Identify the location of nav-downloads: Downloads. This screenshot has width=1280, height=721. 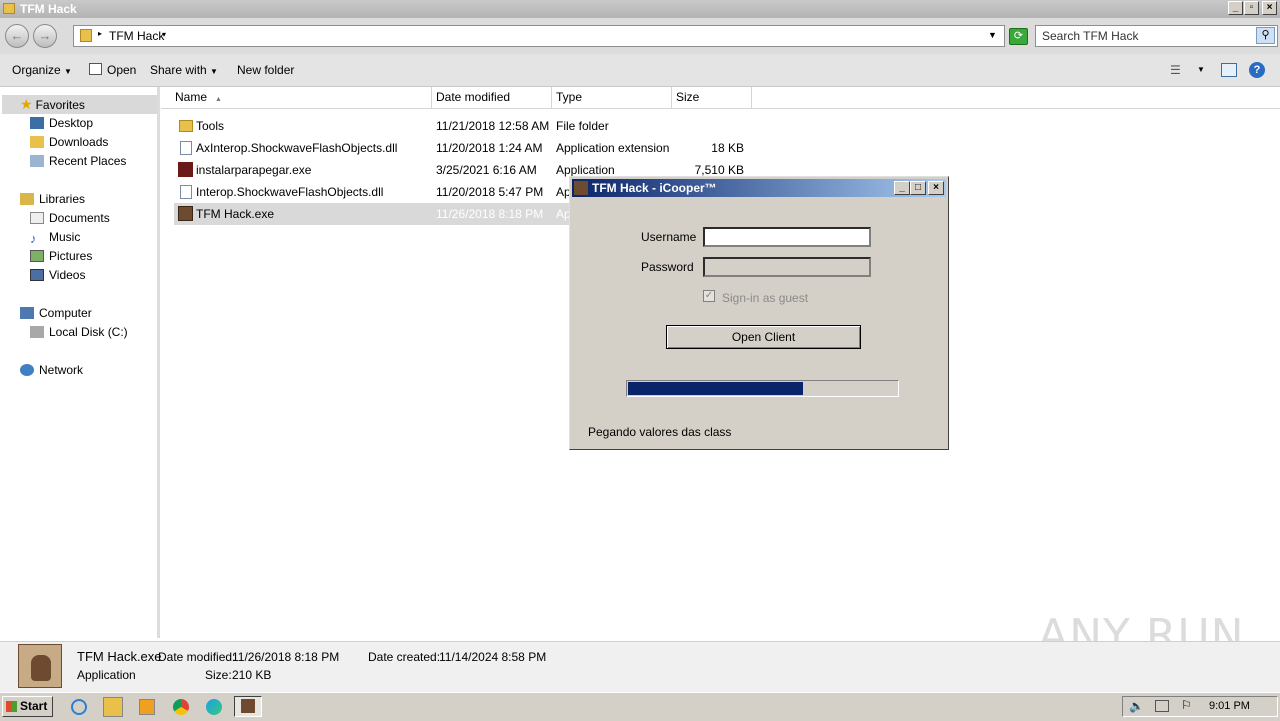
(69, 142).